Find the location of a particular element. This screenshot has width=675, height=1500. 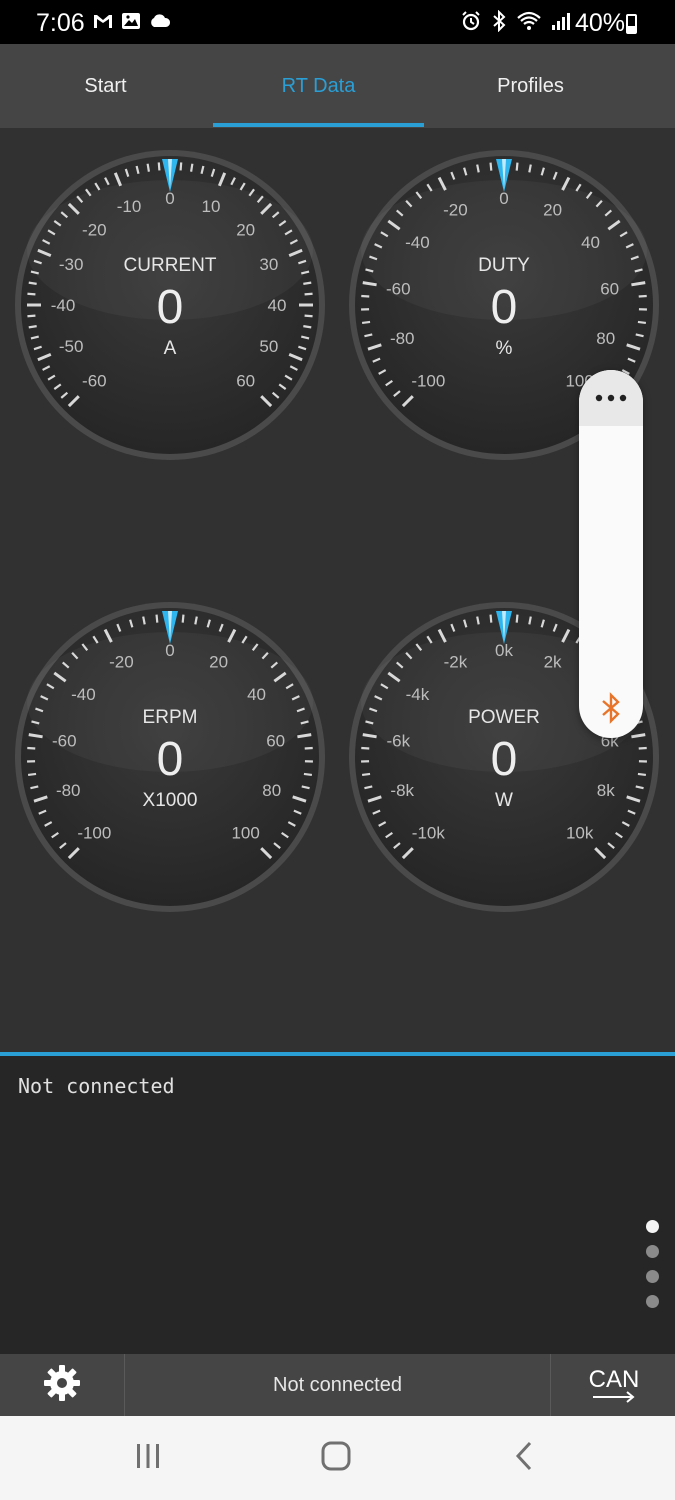

connection-status: Not connected is located at coordinates (337, 1385).